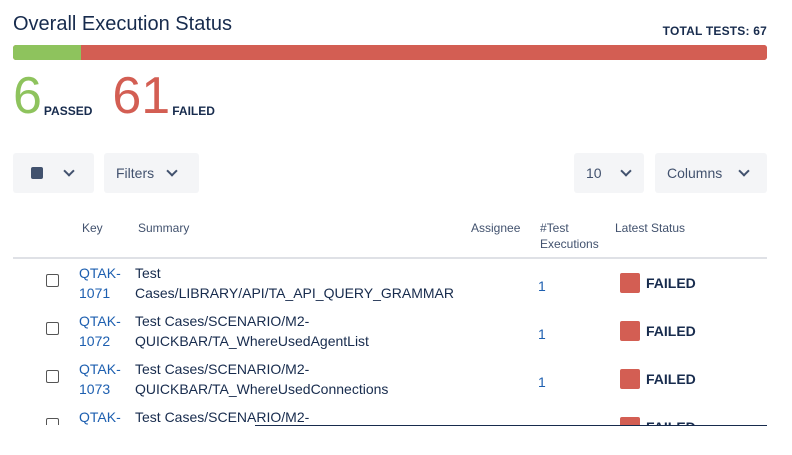  I want to click on page-title: Overall Execution Status, so click(122, 24).